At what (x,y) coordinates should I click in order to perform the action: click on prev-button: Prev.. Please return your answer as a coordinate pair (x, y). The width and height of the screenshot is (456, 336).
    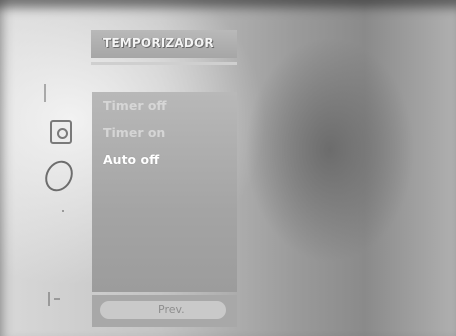
    Looking at the image, I should click on (163, 310).